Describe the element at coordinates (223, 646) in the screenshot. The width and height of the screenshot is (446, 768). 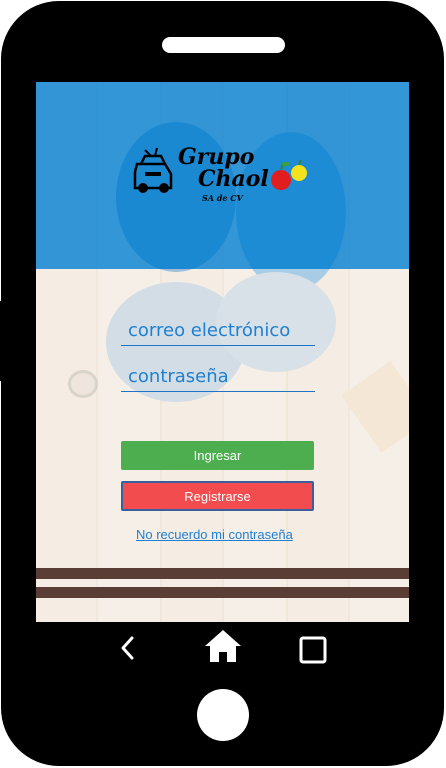
I see `home-icon` at that location.